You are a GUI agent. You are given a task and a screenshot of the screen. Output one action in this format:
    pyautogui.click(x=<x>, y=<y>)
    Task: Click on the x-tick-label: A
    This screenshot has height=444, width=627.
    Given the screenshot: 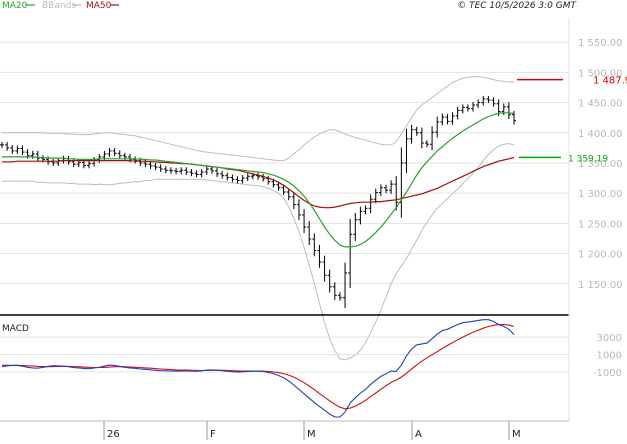 What is the action you would take?
    pyautogui.click(x=418, y=434)
    